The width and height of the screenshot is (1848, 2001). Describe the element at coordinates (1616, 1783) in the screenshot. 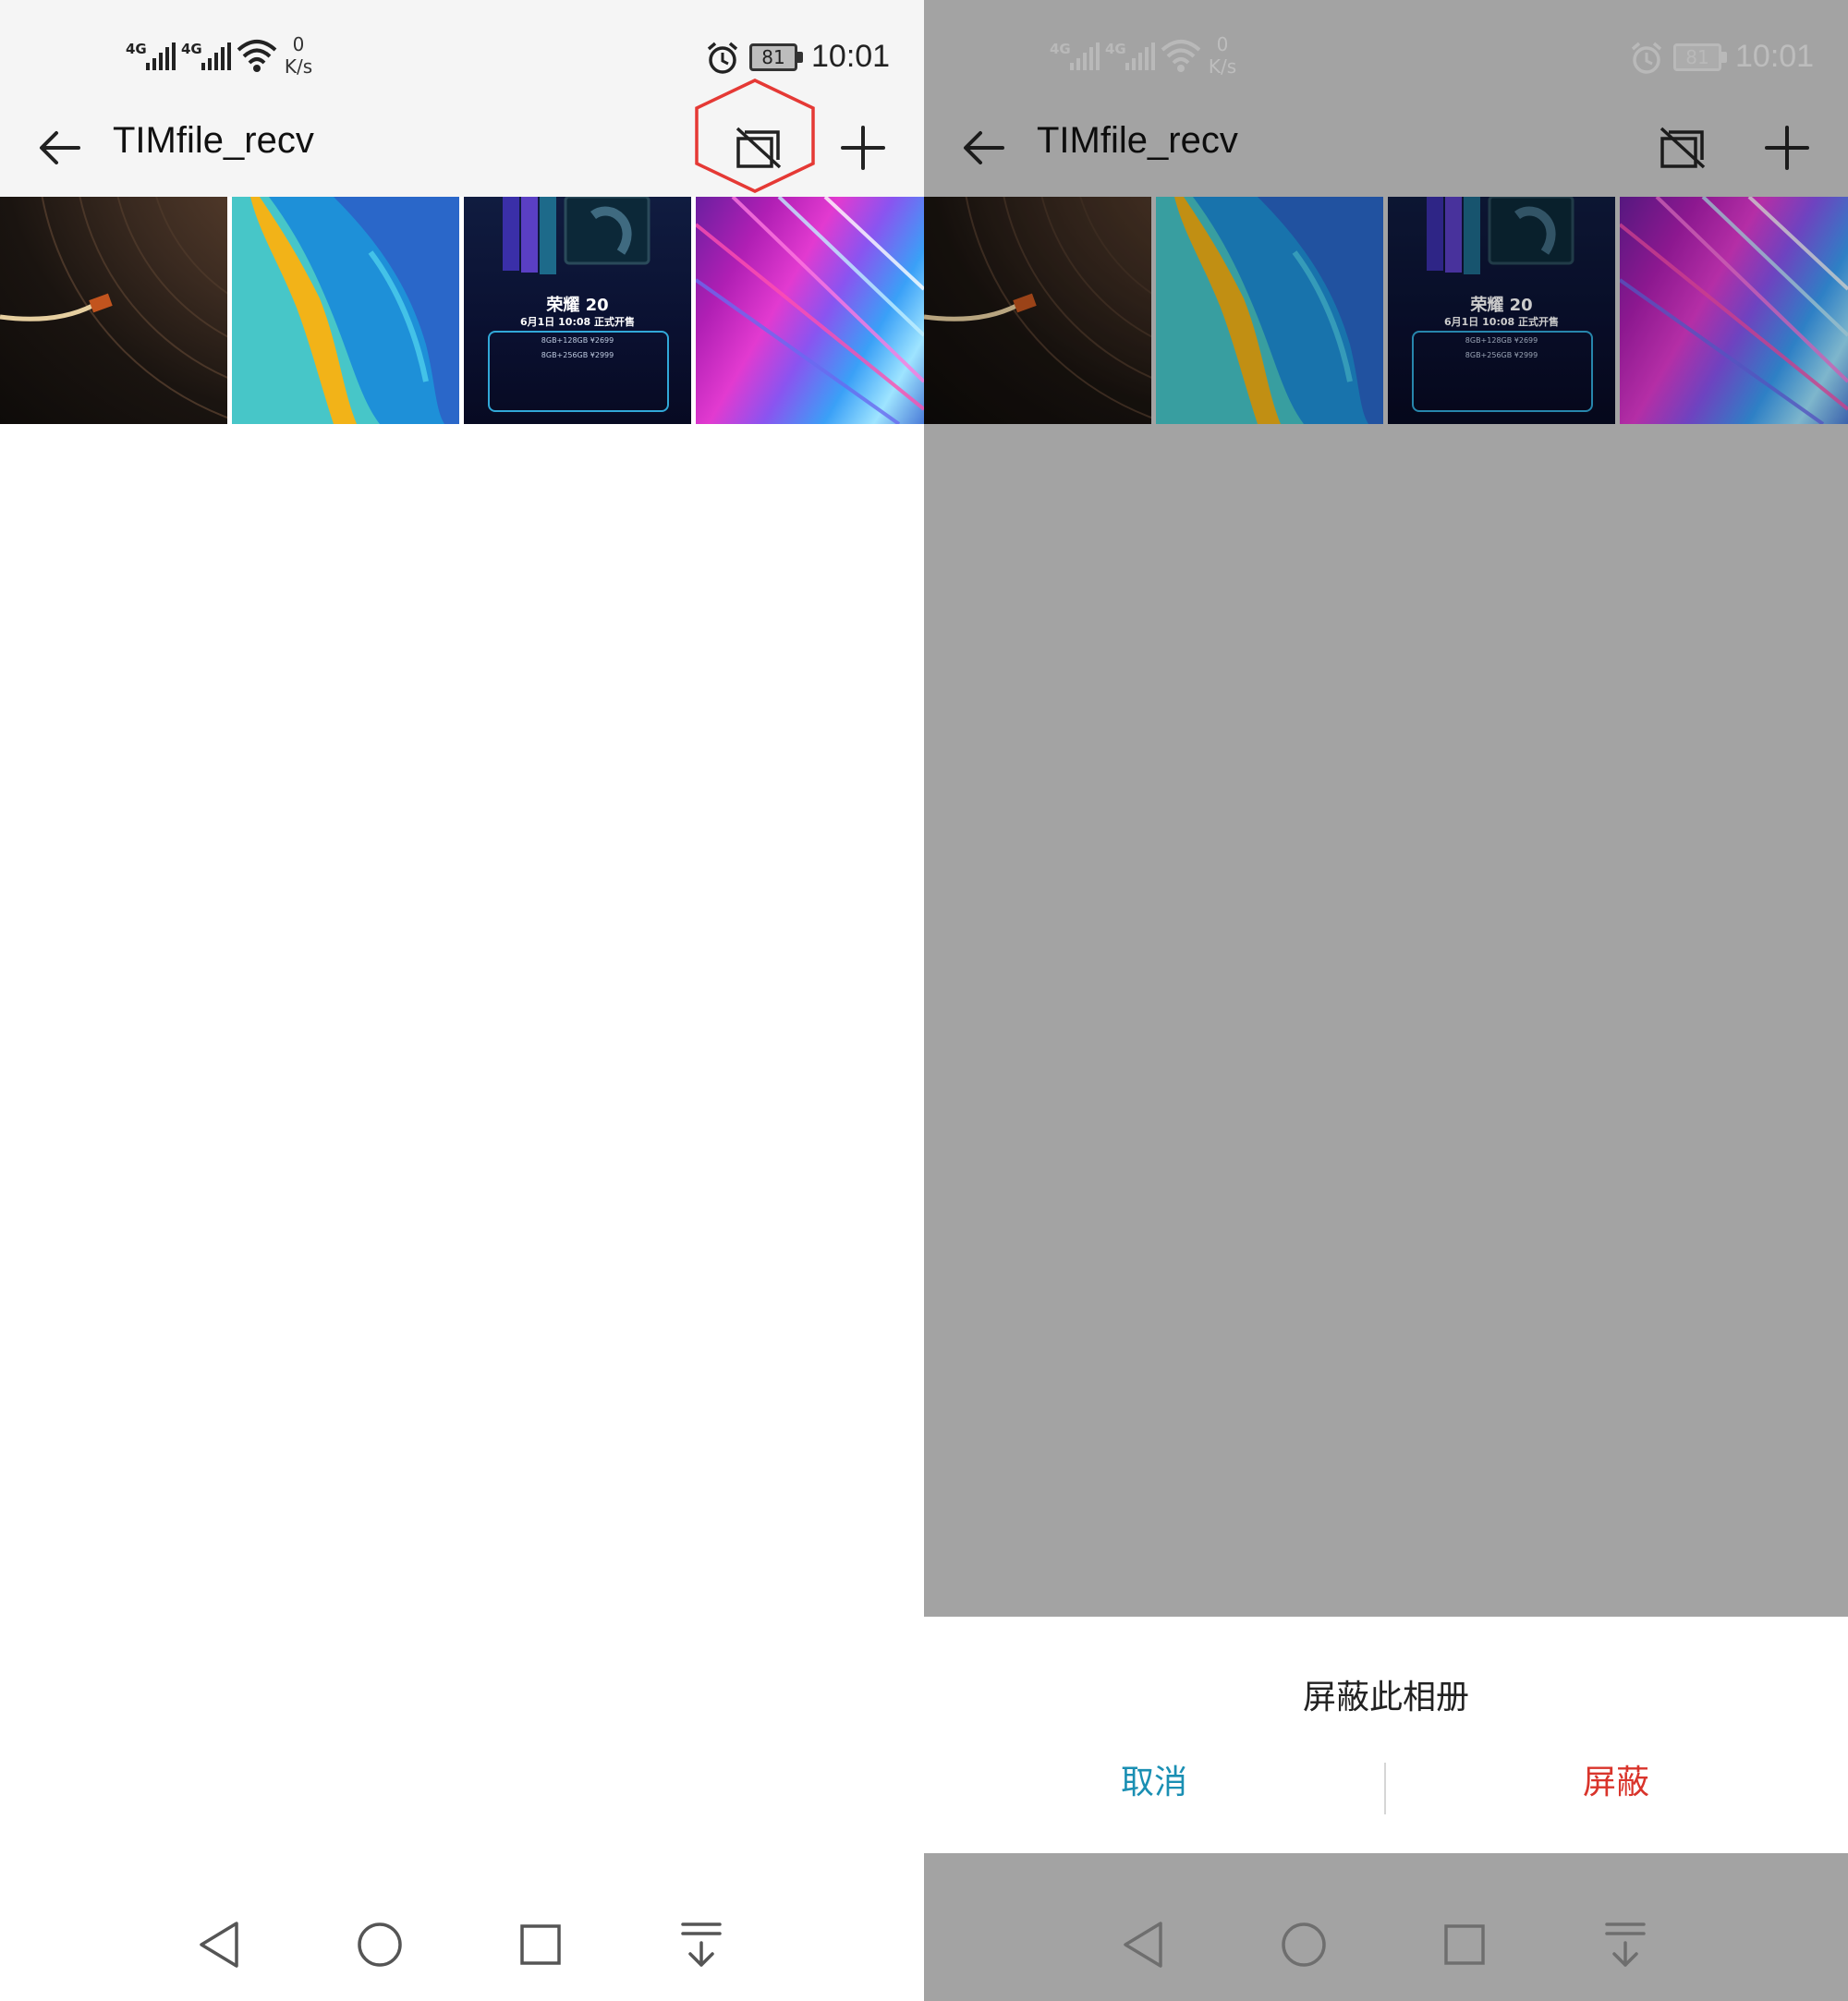

I see `confirm-hide-button: 屏蔽` at that location.